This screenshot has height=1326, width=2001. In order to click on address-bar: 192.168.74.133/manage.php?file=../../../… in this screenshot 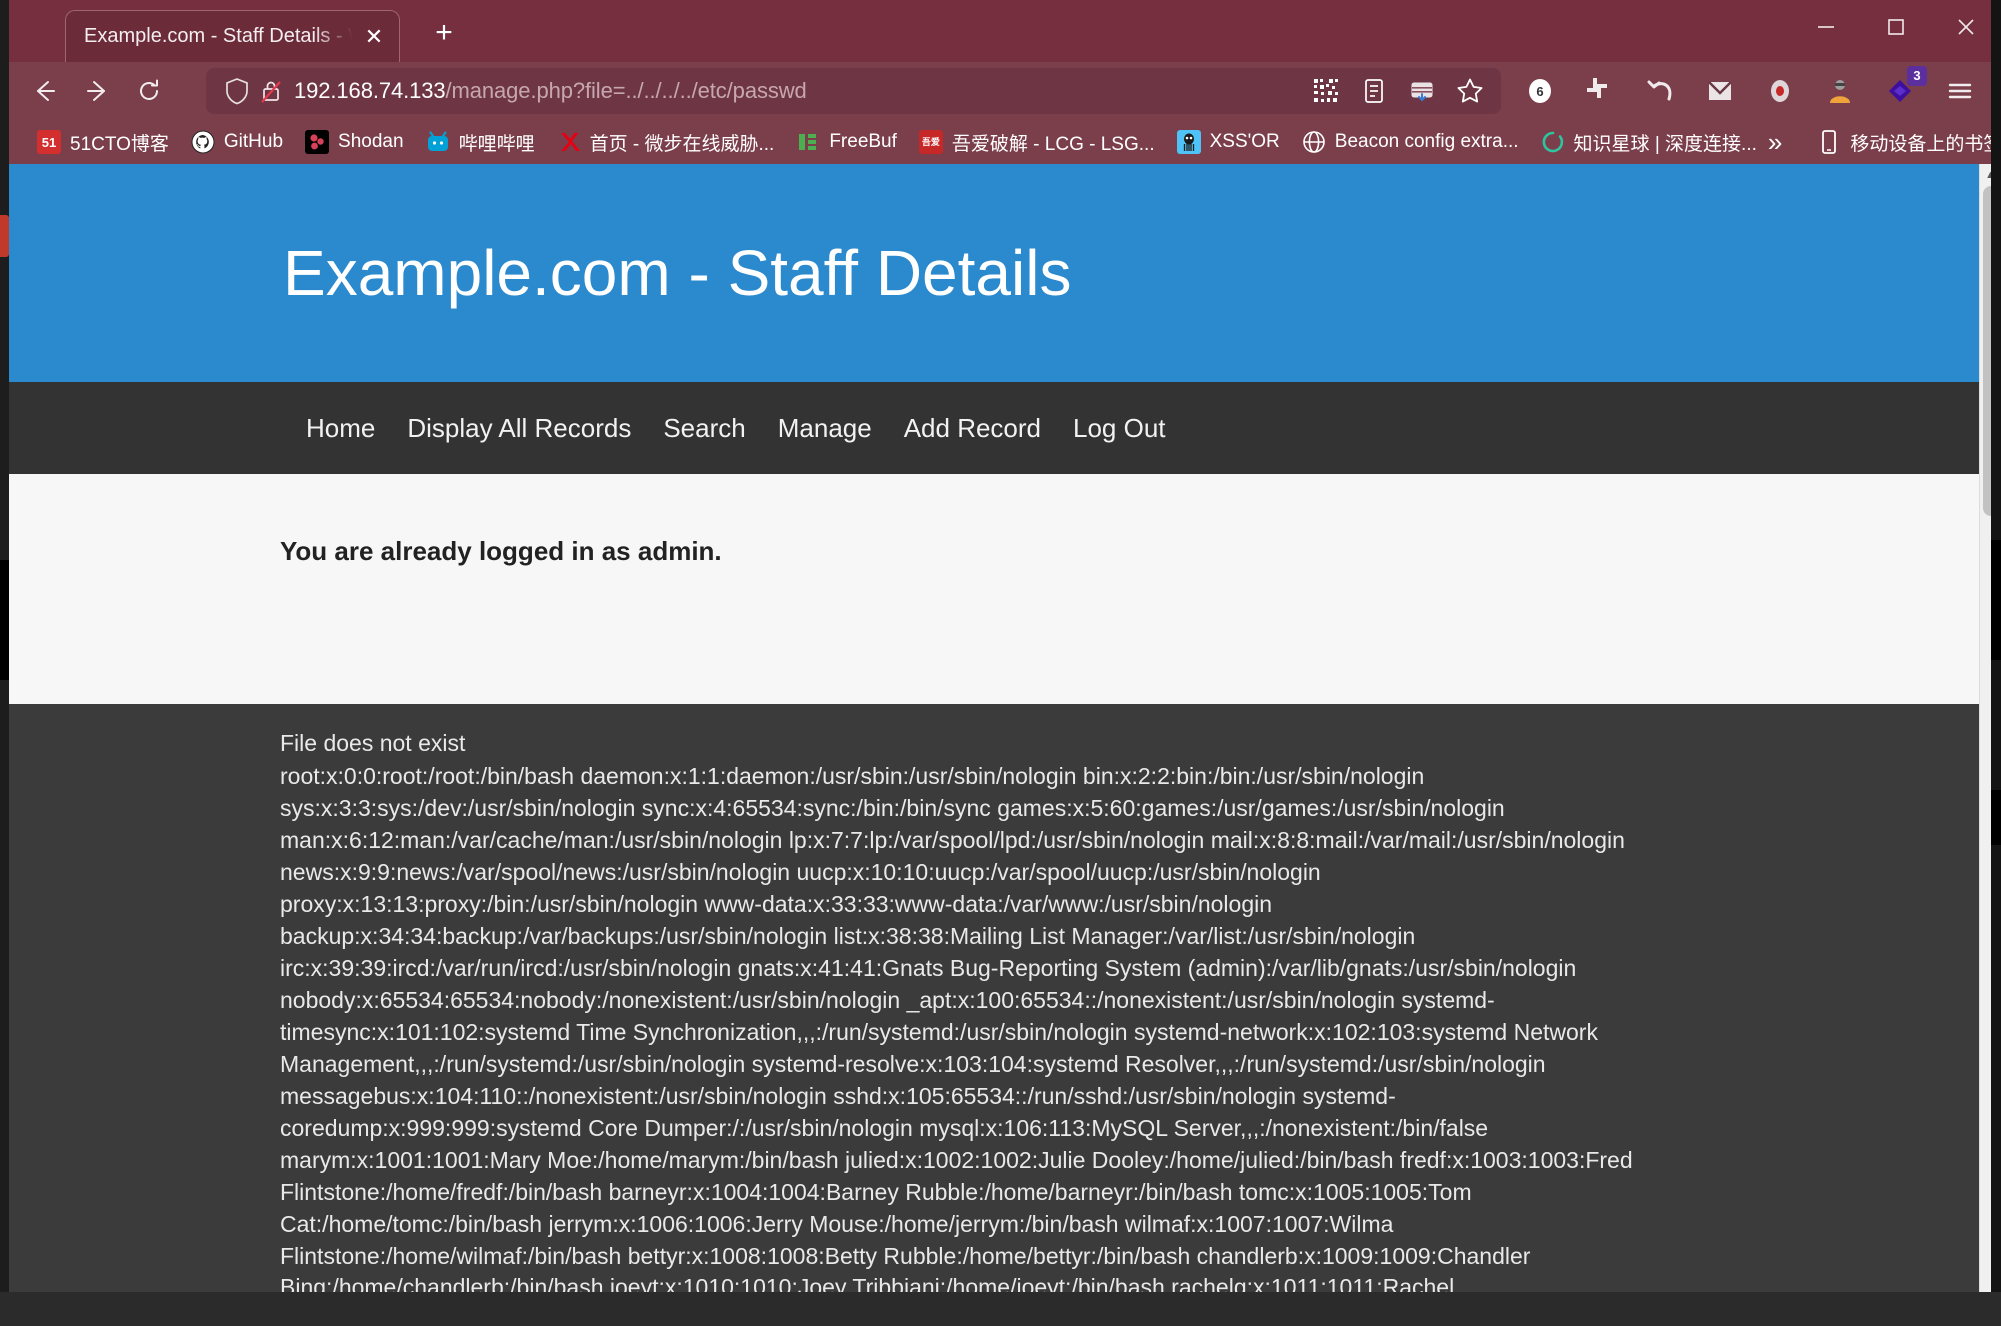, I will do `click(853, 91)`.